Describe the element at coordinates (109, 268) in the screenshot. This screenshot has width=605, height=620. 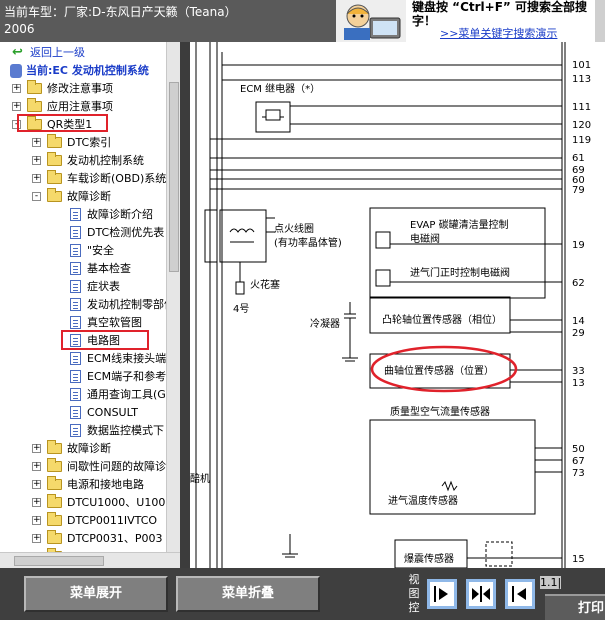
I see `tree-item-label: 基本检查` at that location.